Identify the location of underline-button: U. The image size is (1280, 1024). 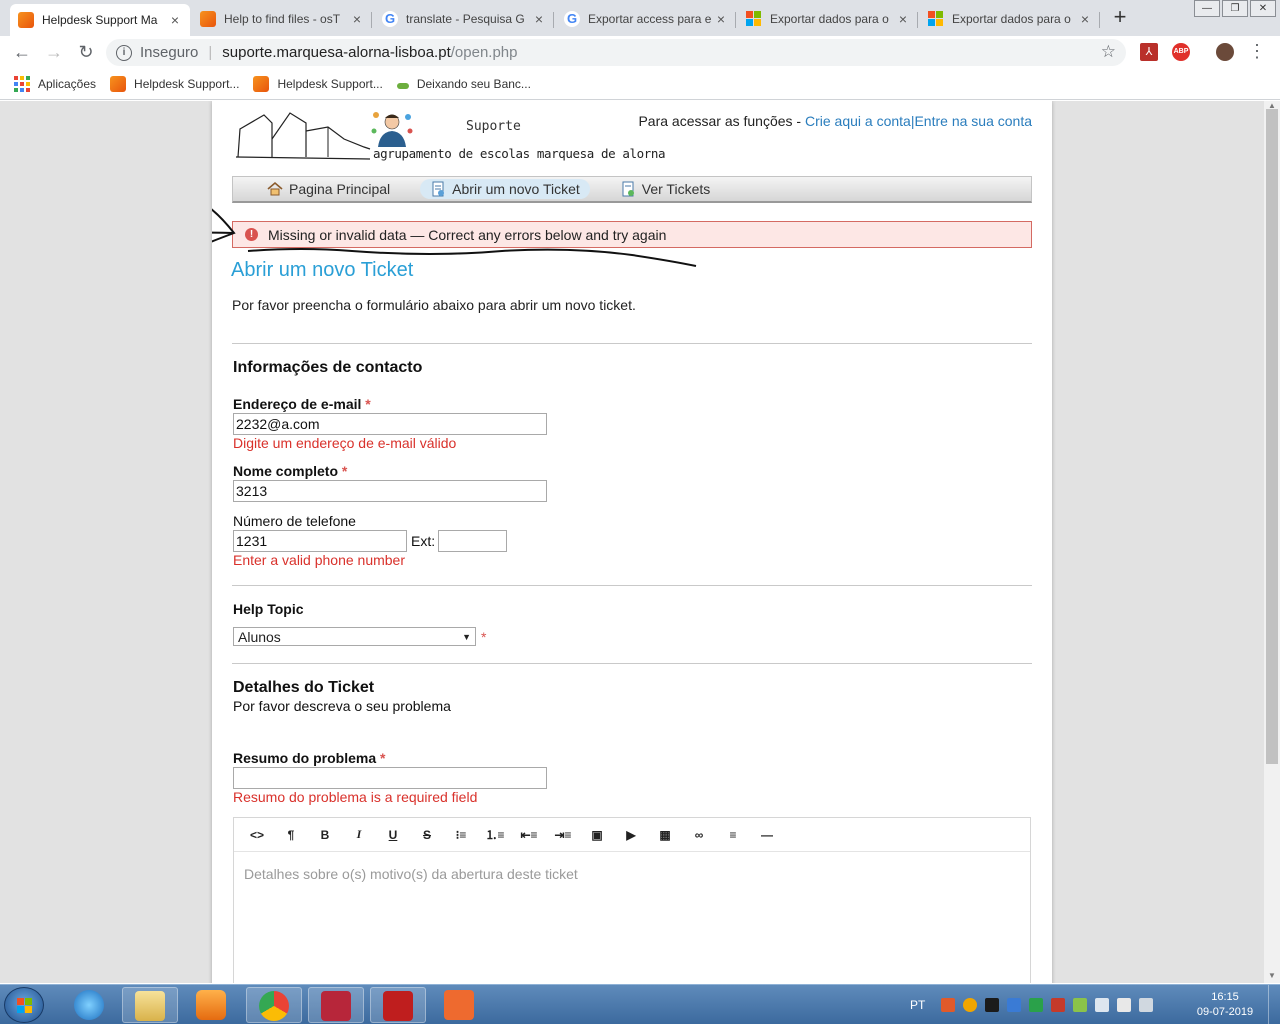
(393, 835).